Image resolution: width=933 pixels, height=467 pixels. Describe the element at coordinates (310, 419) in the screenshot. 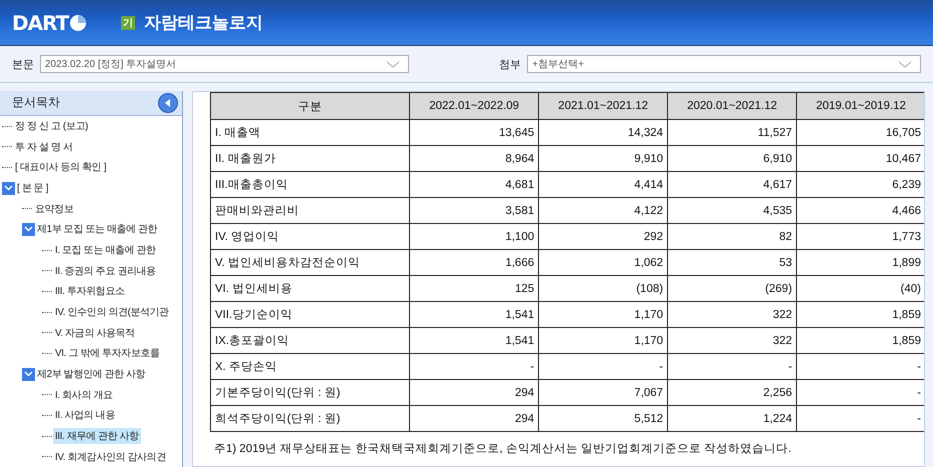

I see `table-cell: 희석주당이익(단위 : 원)` at that location.